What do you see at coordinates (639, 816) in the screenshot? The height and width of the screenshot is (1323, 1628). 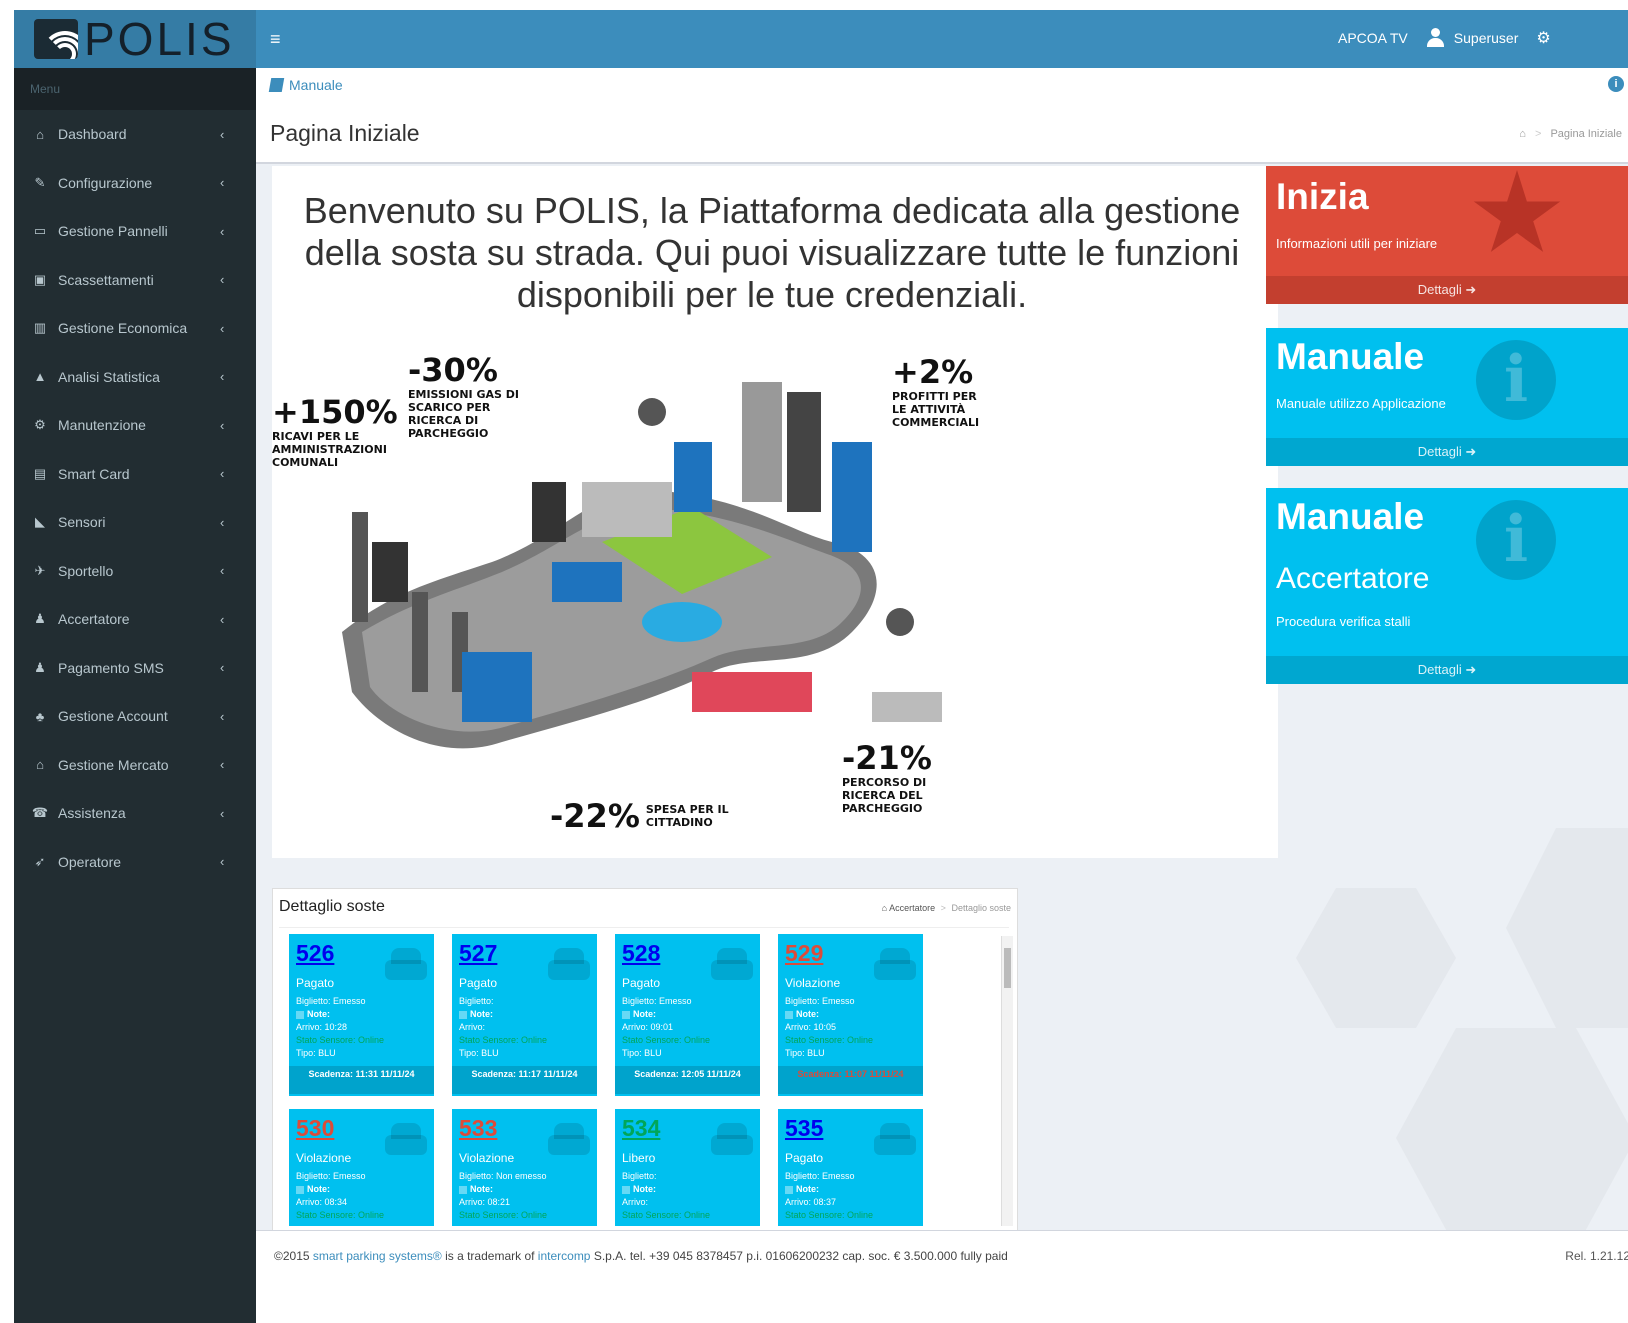 I see `stat-spending: -22% SPESA PER IL CITTADINO` at bounding box center [639, 816].